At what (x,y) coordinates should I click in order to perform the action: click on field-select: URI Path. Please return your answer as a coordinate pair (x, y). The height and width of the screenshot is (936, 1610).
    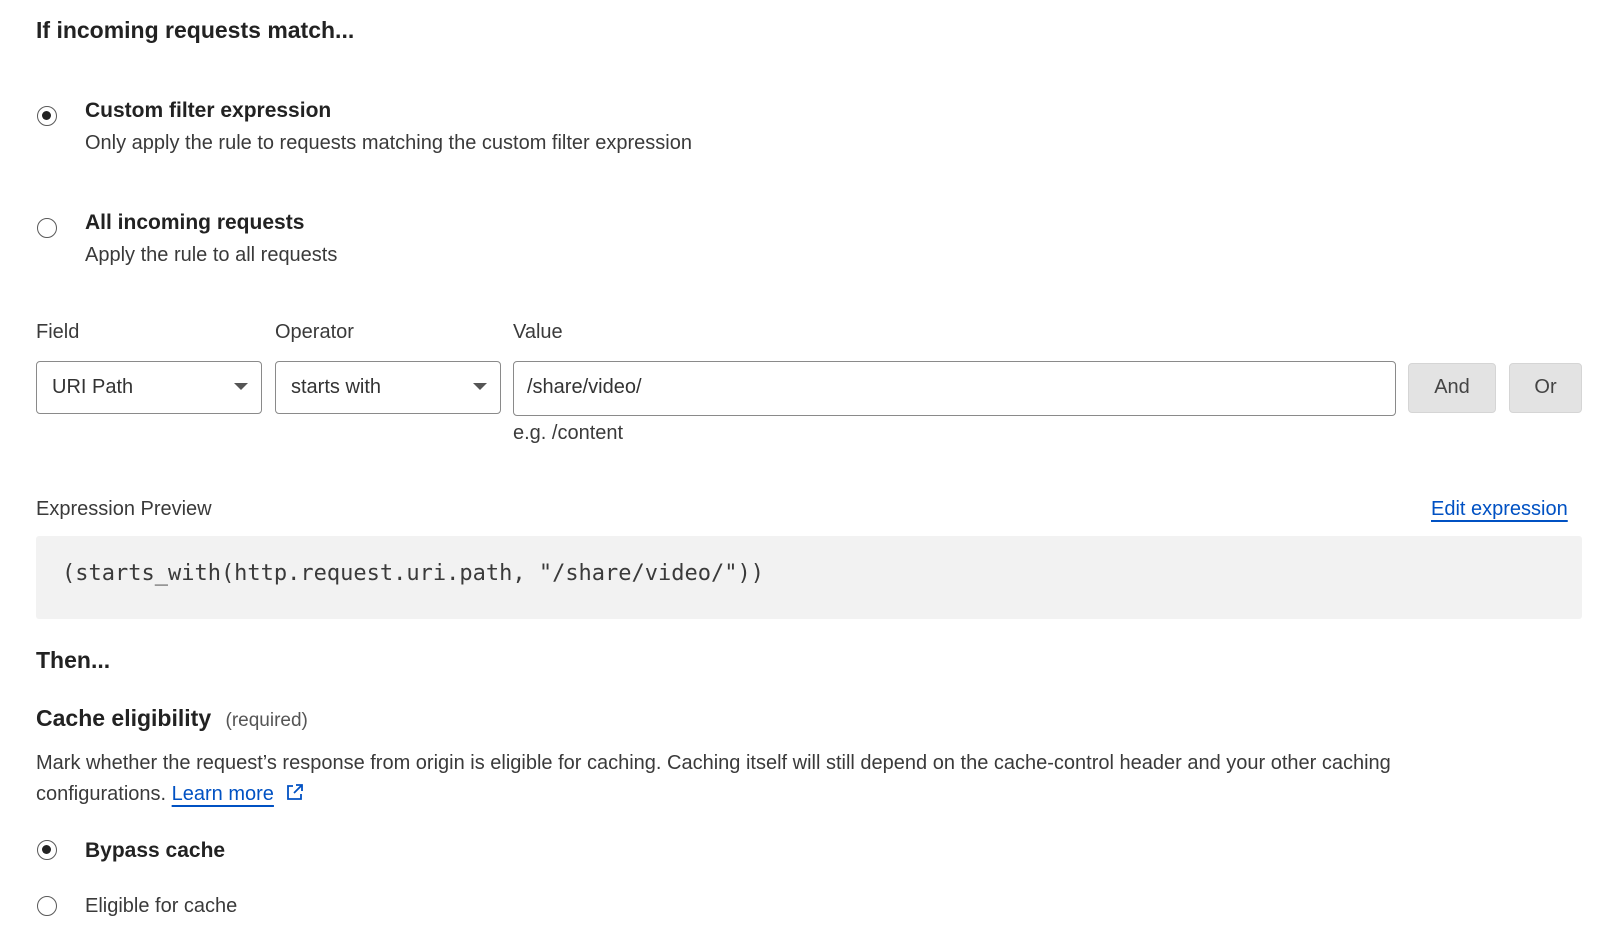
    Looking at the image, I should click on (149, 387).